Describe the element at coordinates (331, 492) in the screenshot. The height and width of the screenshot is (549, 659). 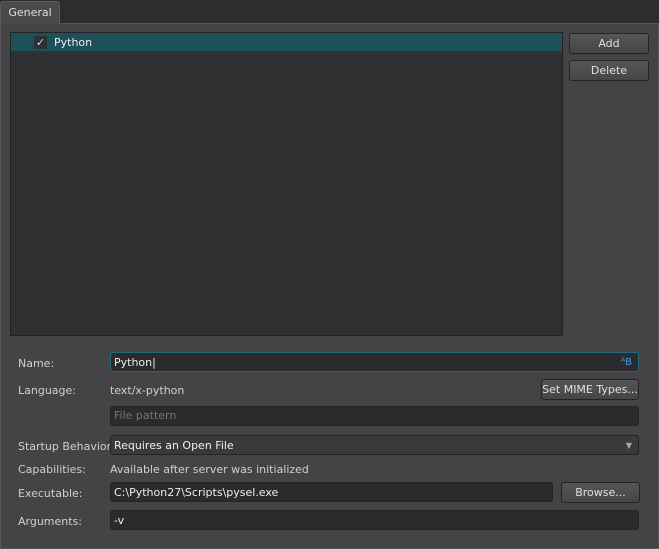
I see `executable-input: C:\Python27\Scripts\pysel.exe` at that location.